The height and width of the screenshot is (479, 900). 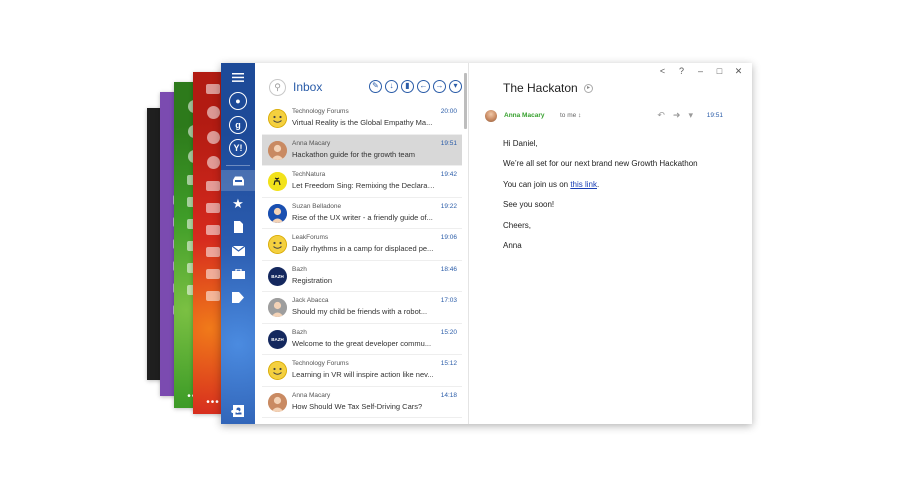 I want to click on email-subject: The Hackaton ▸, so click(x=548, y=88).